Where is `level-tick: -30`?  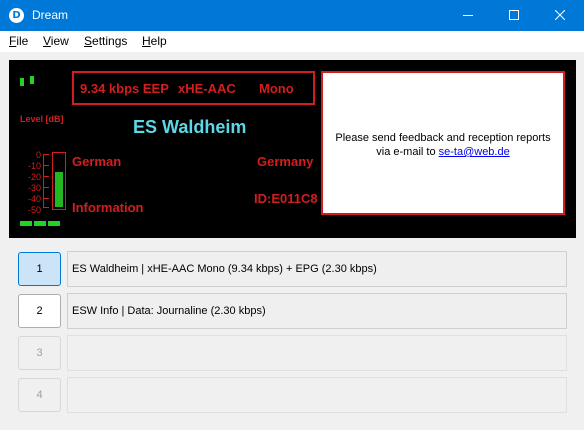
level-tick: -30 is located at coordinates (34, 188).